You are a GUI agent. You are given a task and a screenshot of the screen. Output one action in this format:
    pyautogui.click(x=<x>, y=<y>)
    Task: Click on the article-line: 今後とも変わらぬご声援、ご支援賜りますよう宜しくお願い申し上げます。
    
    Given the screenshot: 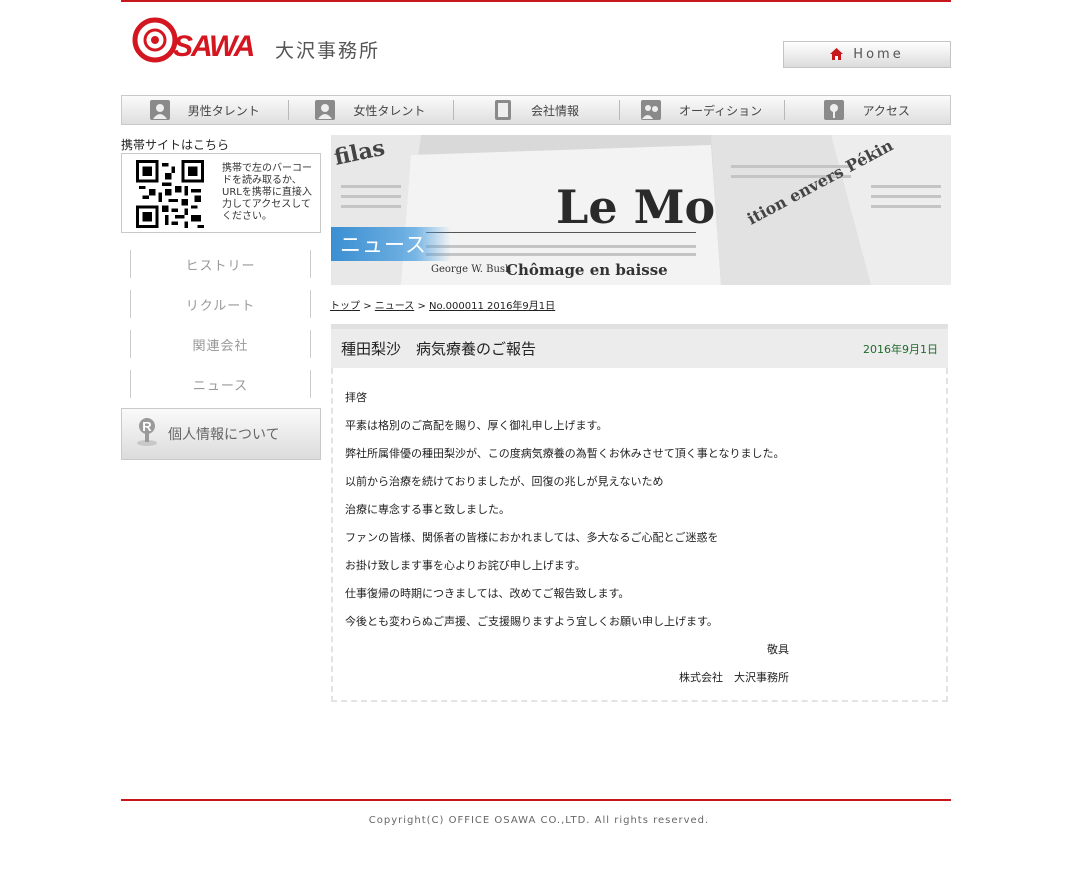 What is the action you would take?
    pyautogui.click(x=531, y=621)
    